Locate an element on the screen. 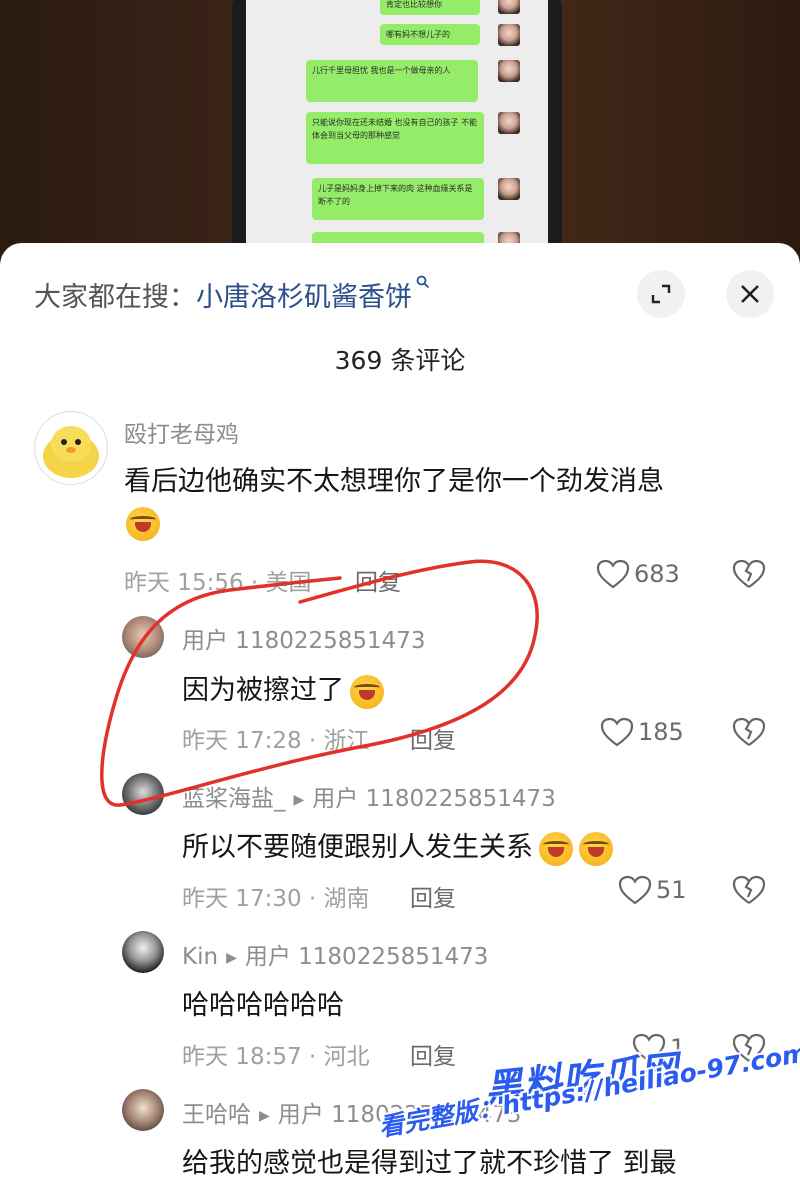 Image resolution: width=800 pixels, height=1200 pixels. comment-meta: 昨天 17:28 · 浙江 is located at coordinates (276, 741).